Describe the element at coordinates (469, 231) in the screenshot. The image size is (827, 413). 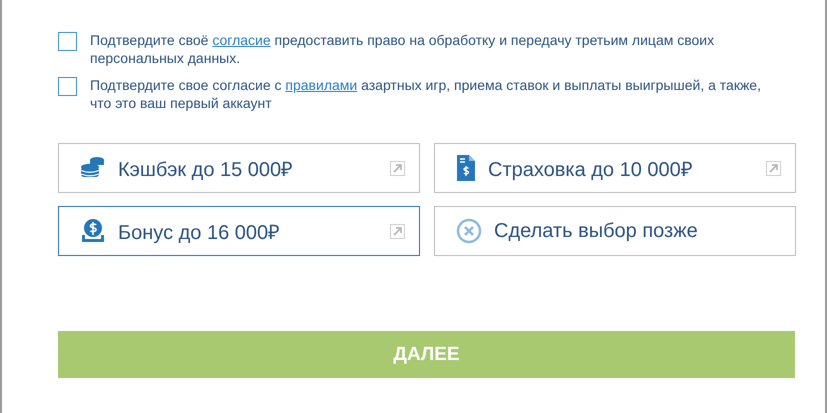
I see `close-circle-icon` at that location.